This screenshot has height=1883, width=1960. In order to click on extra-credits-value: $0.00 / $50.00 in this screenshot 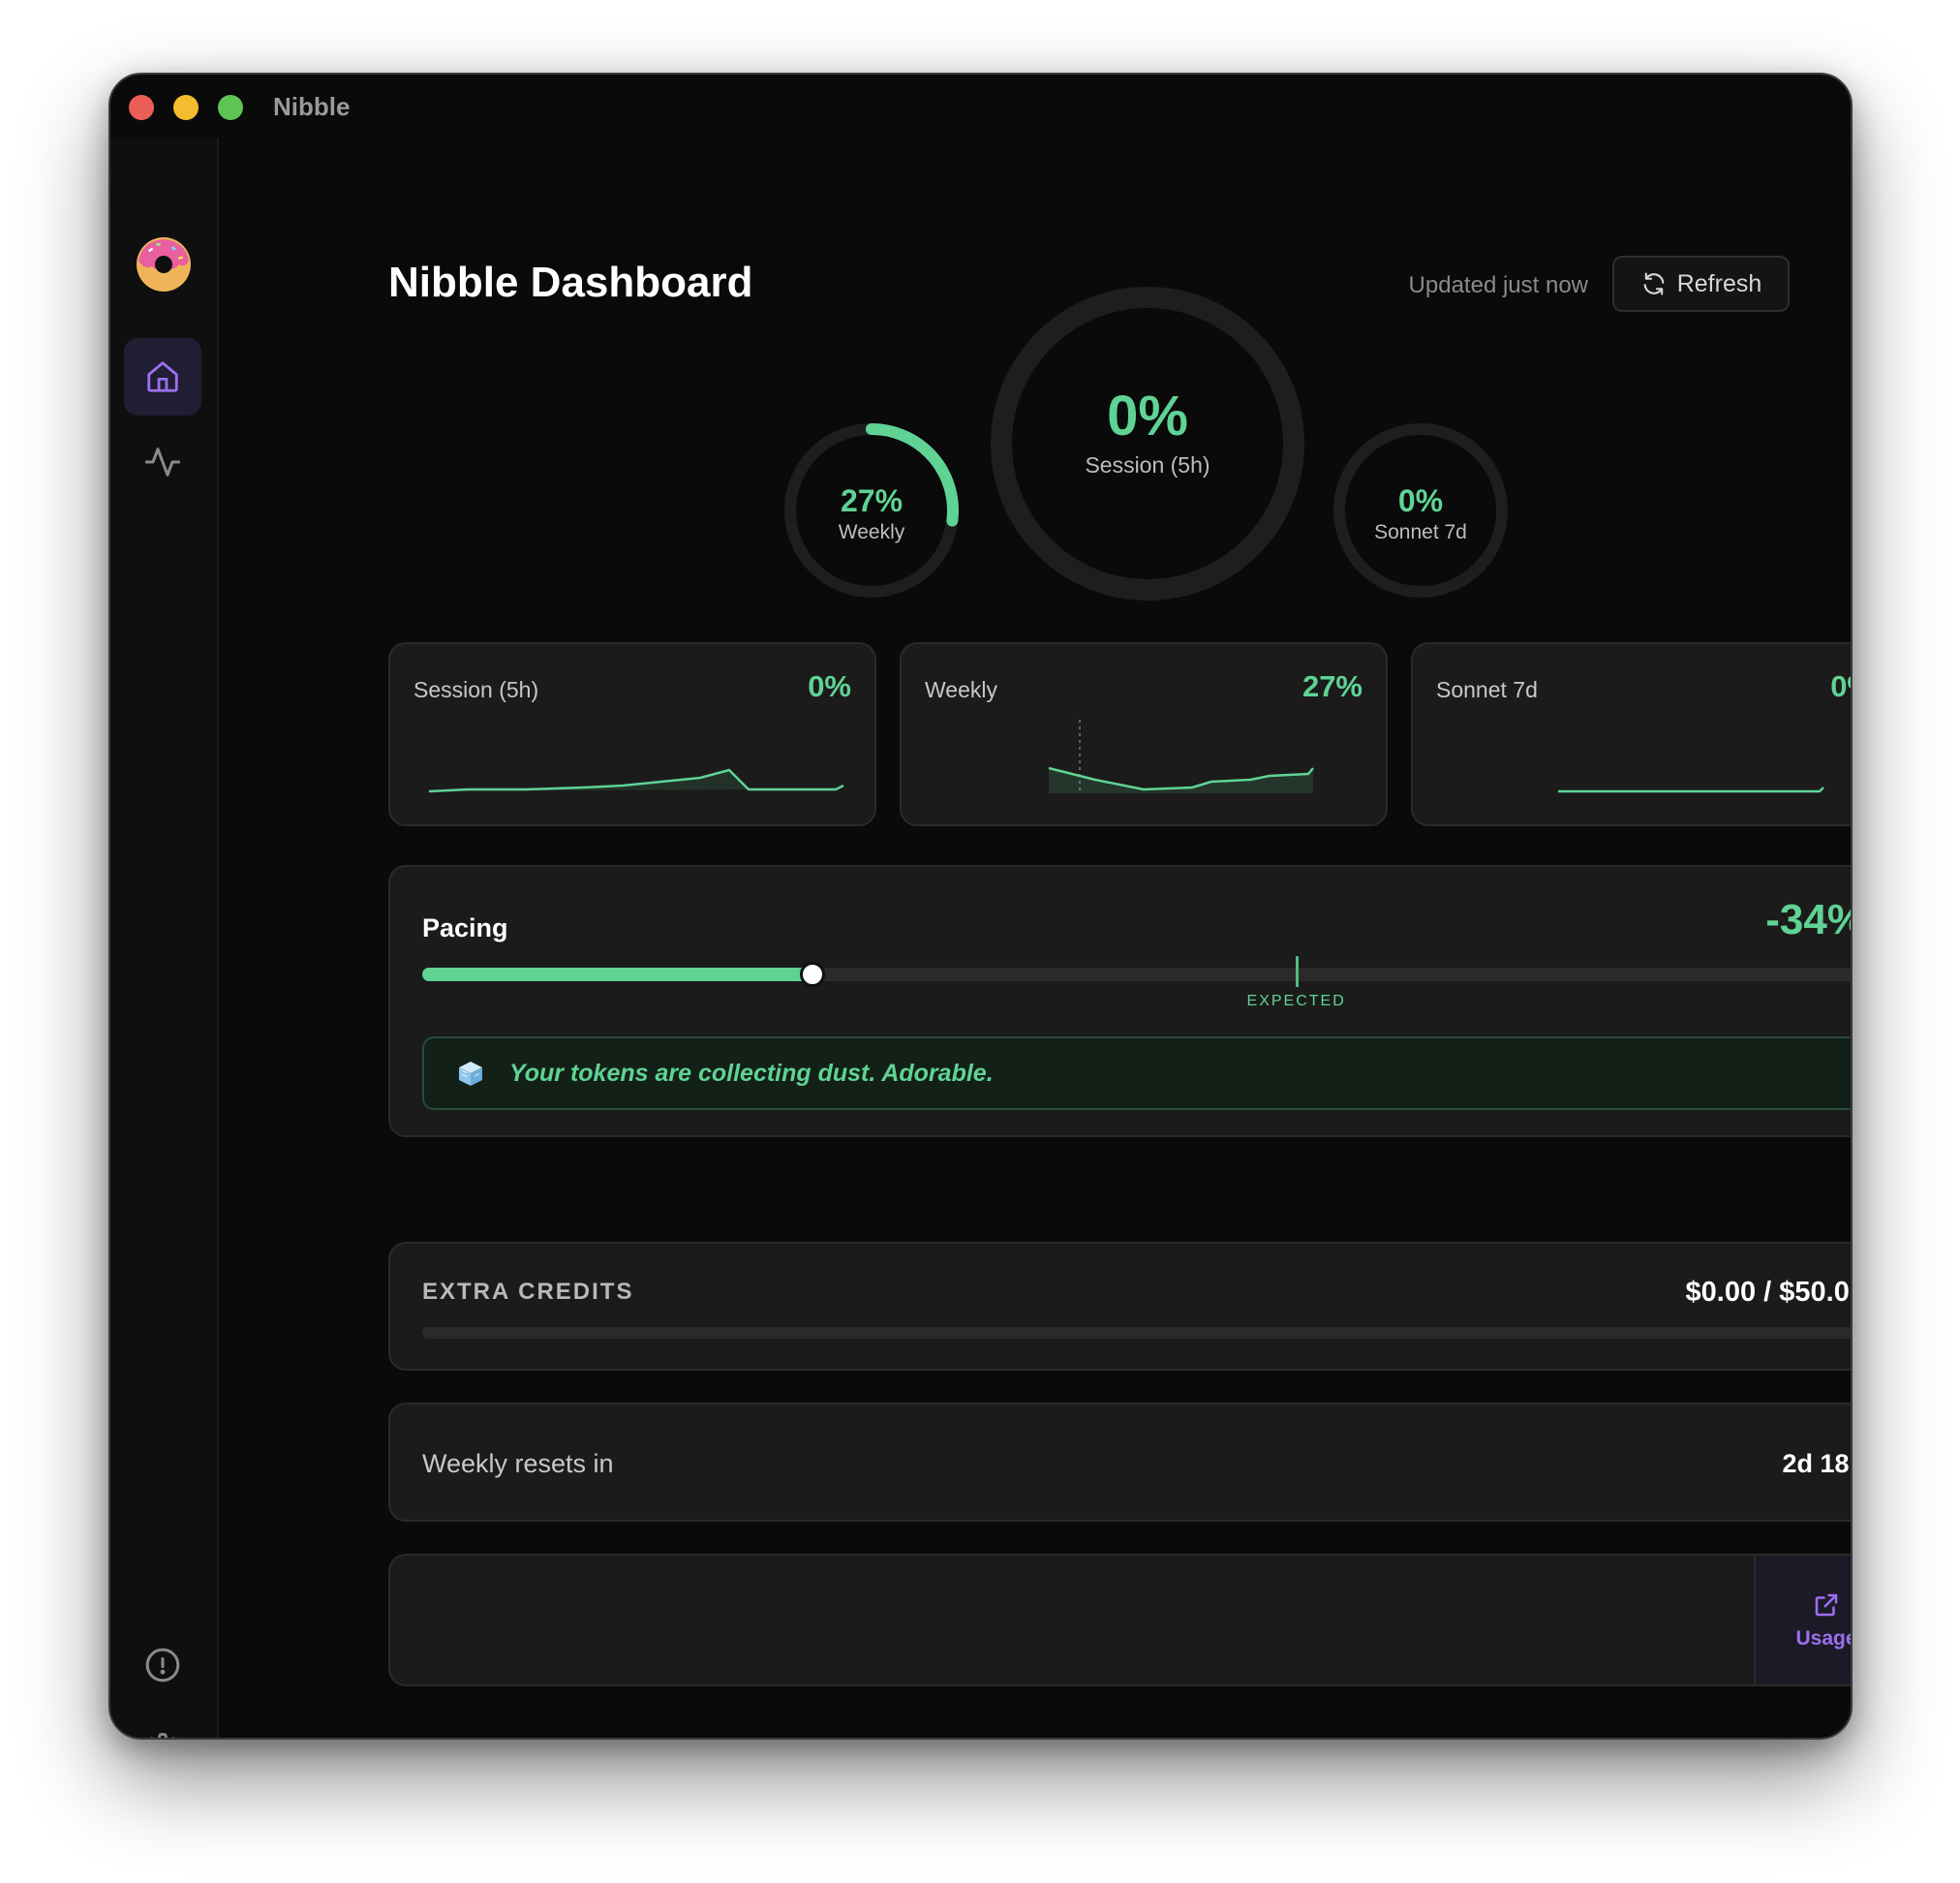, I will do `click(1769, 1292)`.